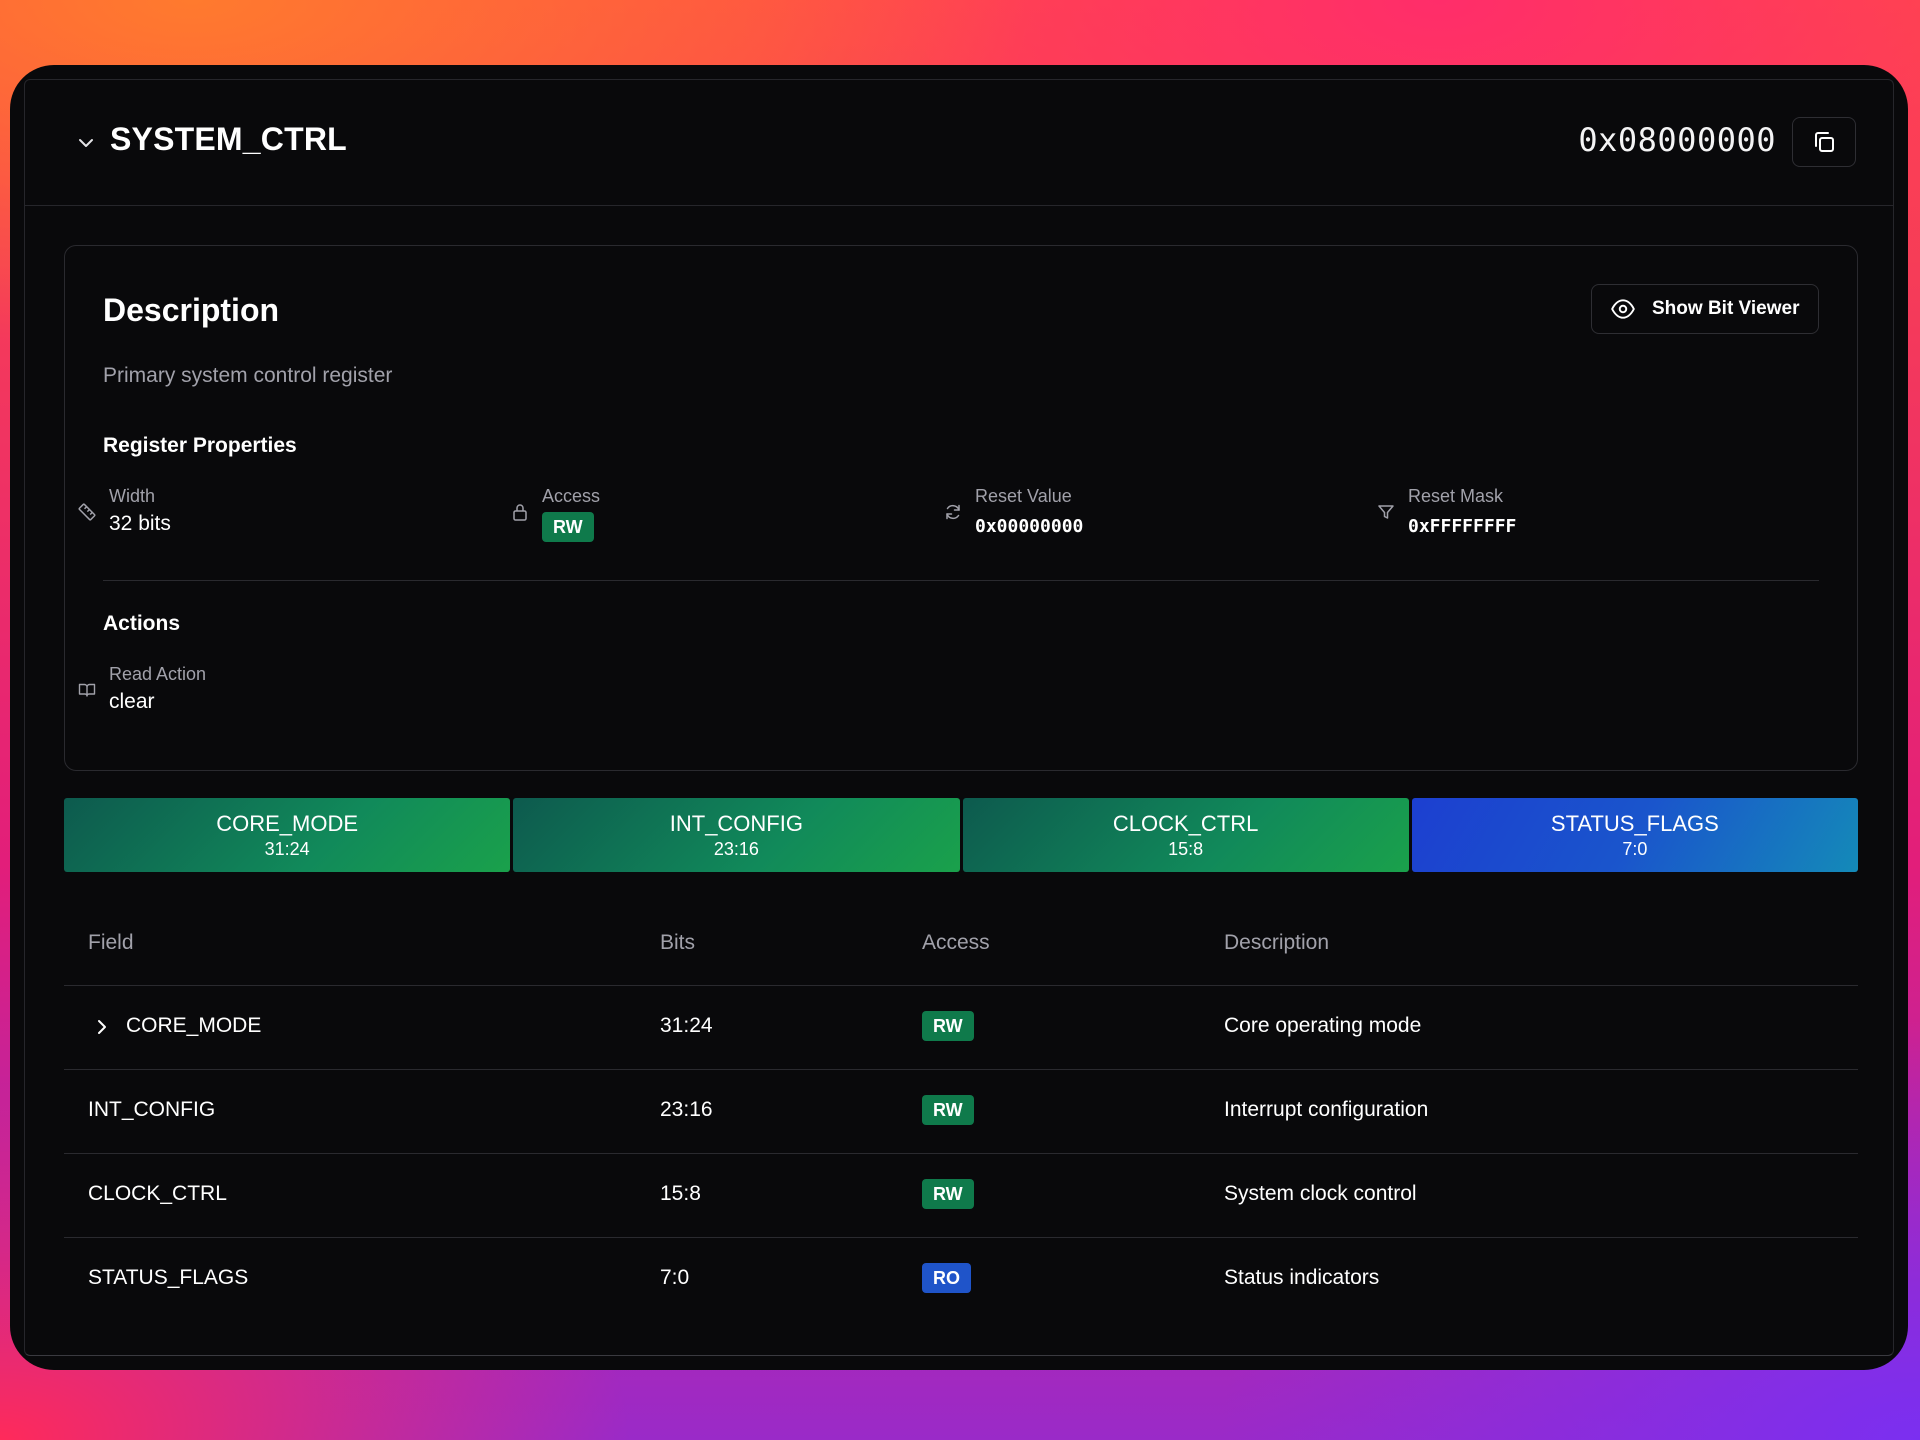 This screenshot has width=1920, height=1440. I want to click on table-row: CORE_MODE 31:24 RW Core operating mode, so click(961, 1028).